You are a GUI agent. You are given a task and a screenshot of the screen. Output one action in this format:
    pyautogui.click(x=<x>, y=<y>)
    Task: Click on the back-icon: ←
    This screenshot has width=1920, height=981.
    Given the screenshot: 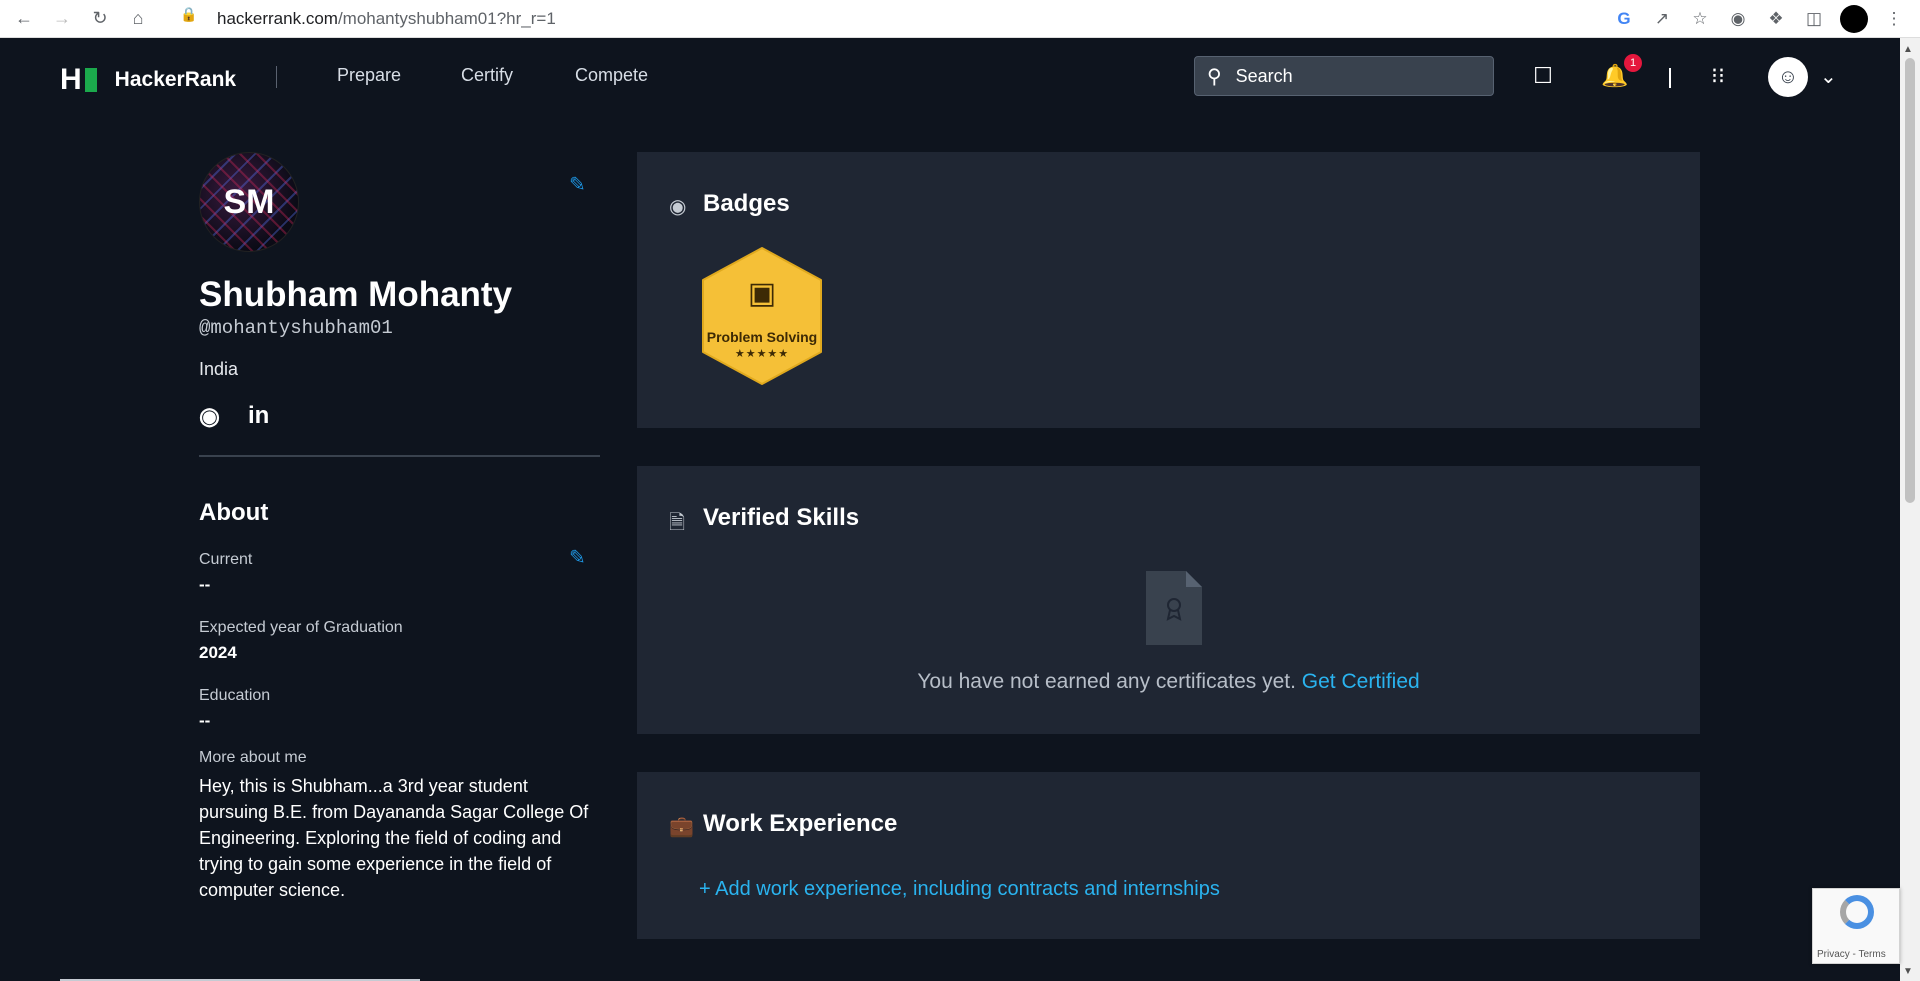 What is the action you would take?
    pyautogui.click(x=24, y=19)
    